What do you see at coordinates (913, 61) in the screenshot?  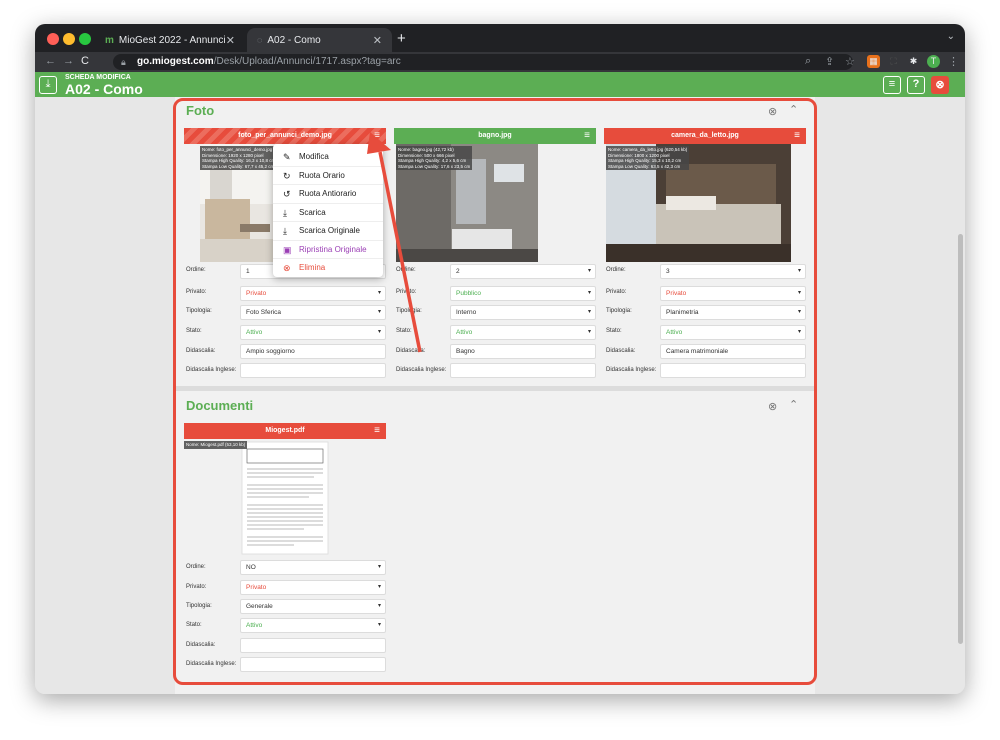 I see `extensions-puzzle-icon: ✱` at bounding box center [913, 61].